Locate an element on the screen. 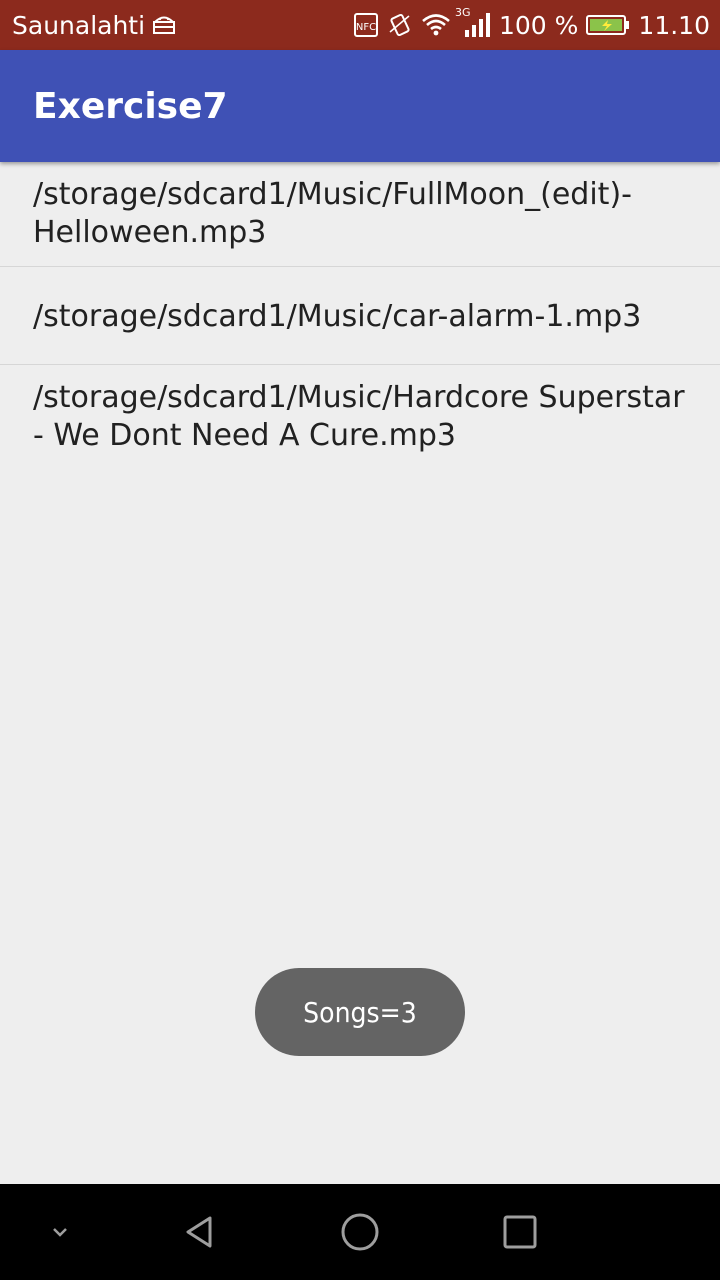 The image size is (720, 1280). toast-message: Songs=3 is located at coordinates (360, 1012).